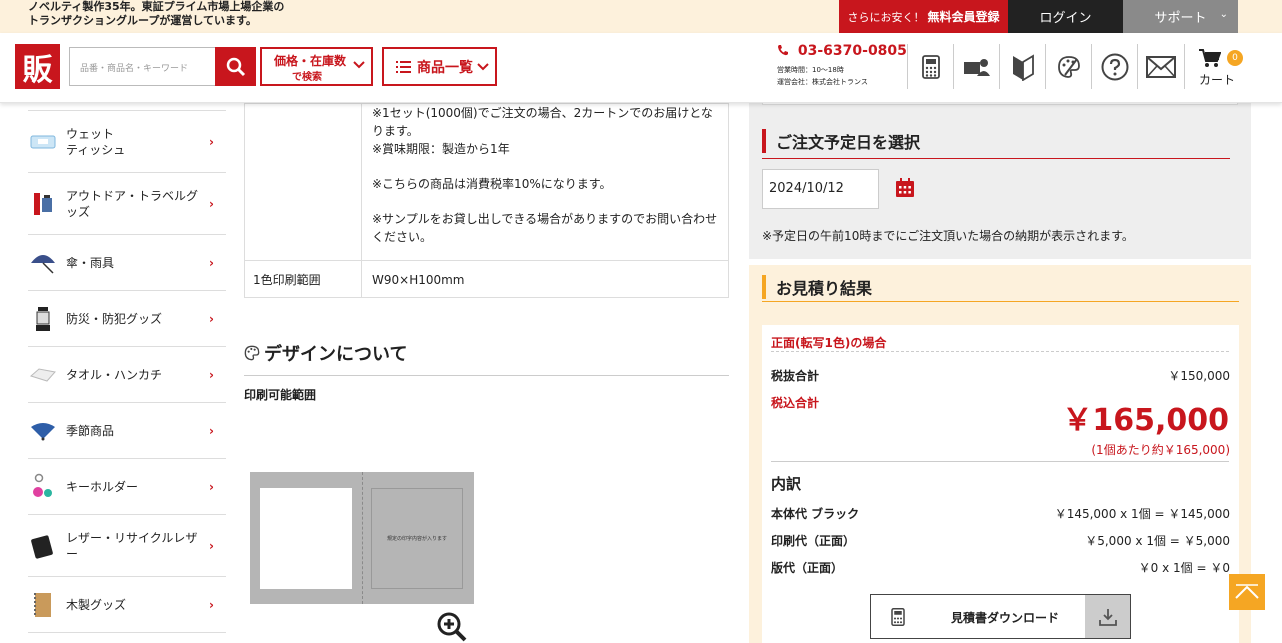 The height and width of the screenshot is (643, 1282). What do you see at coordinates (114, 374) in the screenshot?
I see `sidebar-item-label: タオル・ハンカチ` at bounding box center [114, 374].